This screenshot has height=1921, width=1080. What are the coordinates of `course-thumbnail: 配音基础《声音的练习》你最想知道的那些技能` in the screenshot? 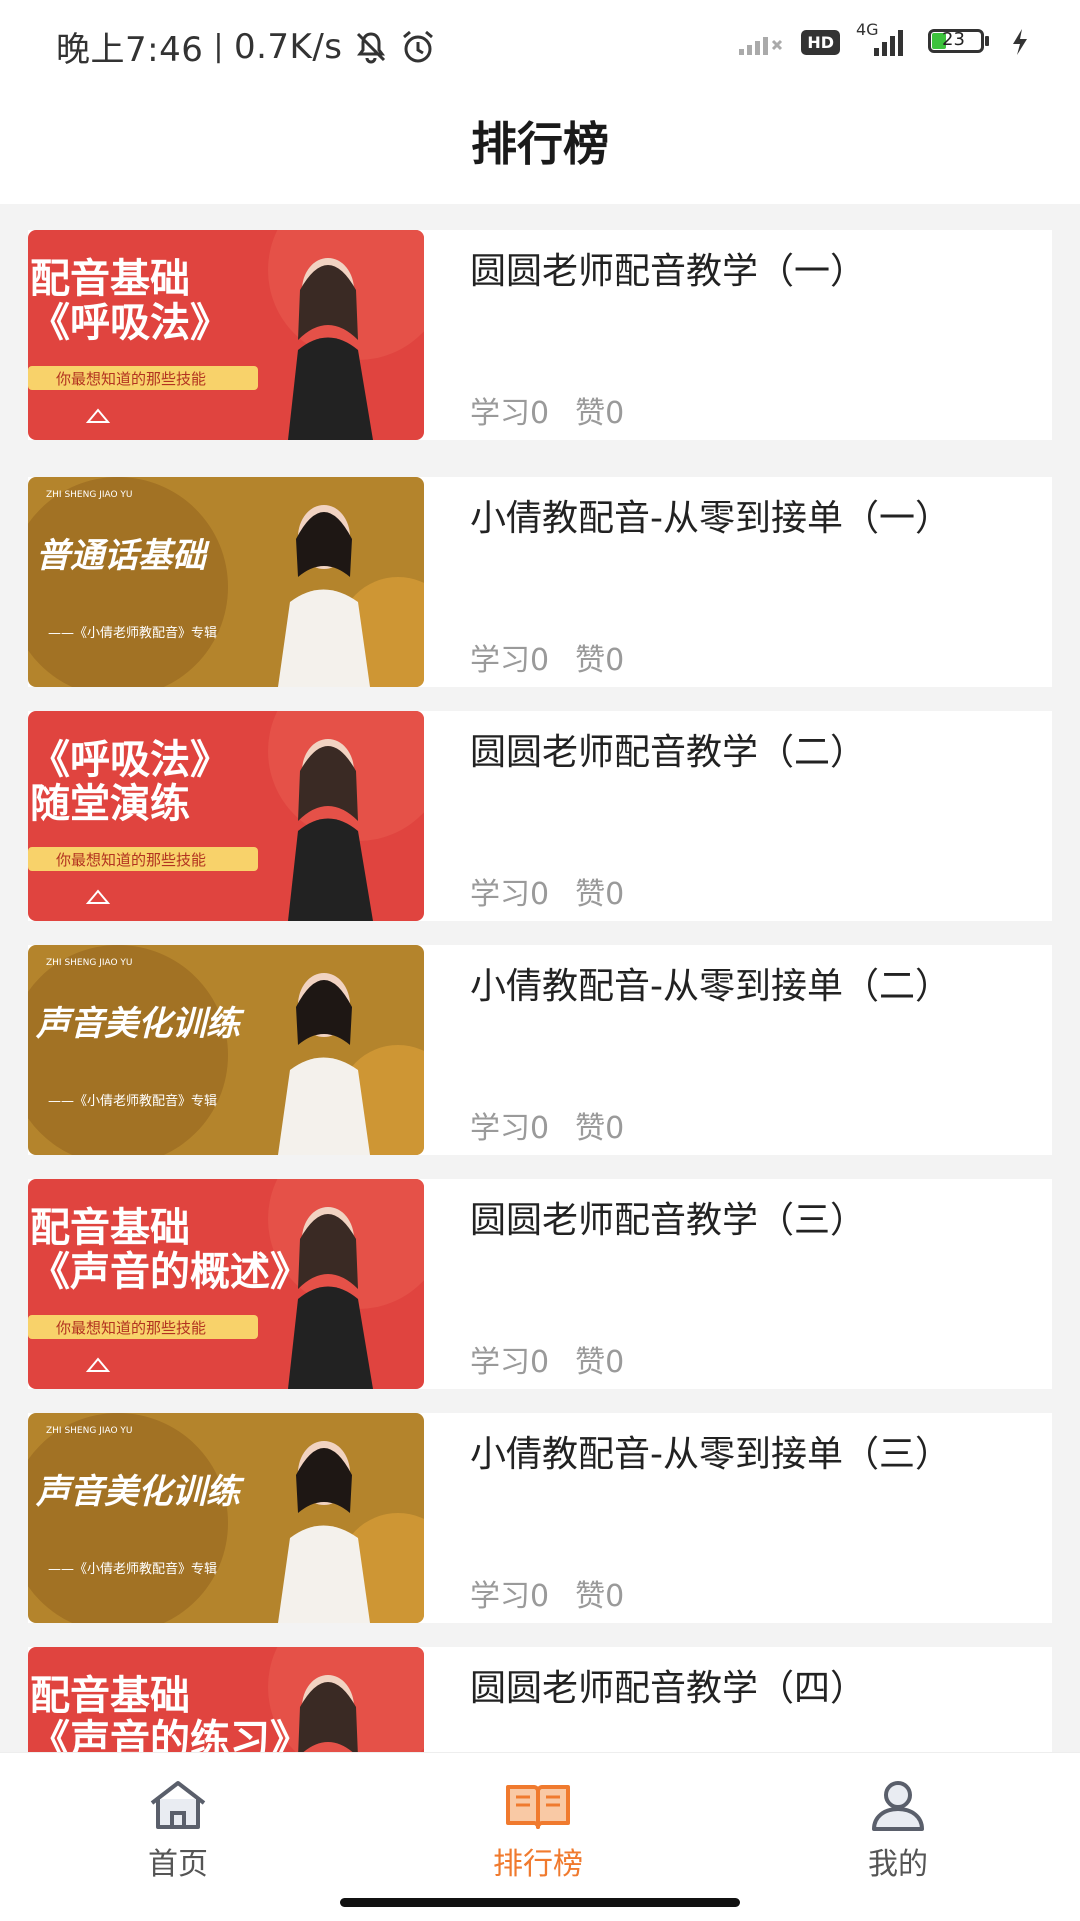 It's located at (226, 1699).